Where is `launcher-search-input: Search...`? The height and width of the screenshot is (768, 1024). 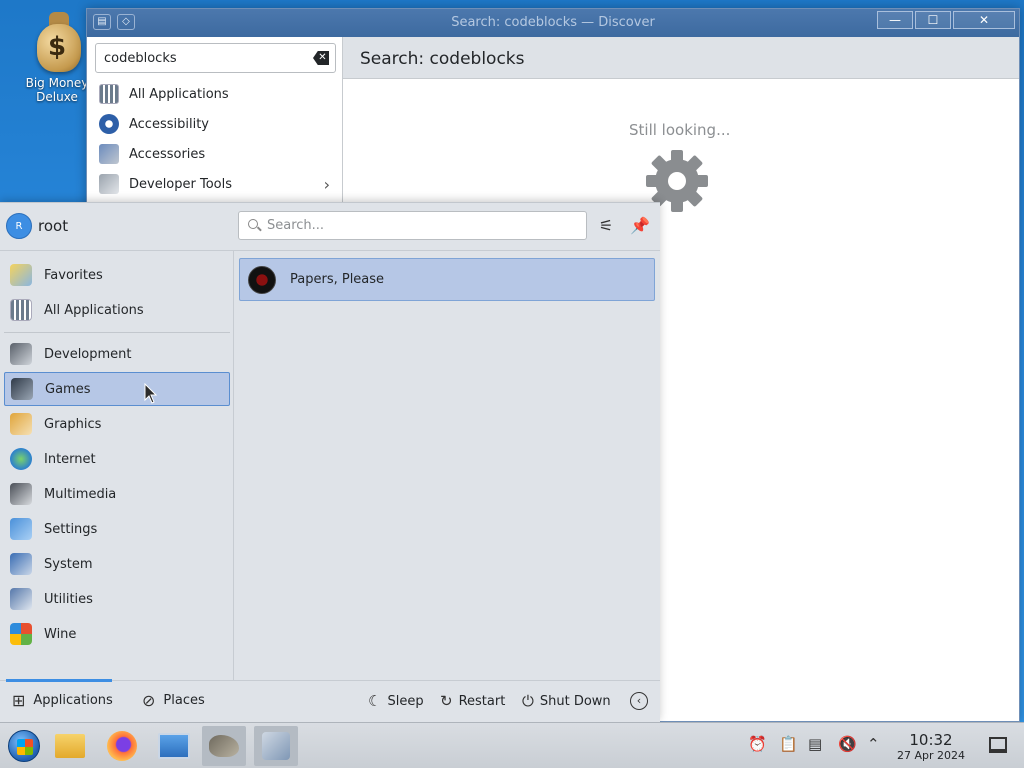 launcher-search-input: Search... is located at coordinates (412, 225).